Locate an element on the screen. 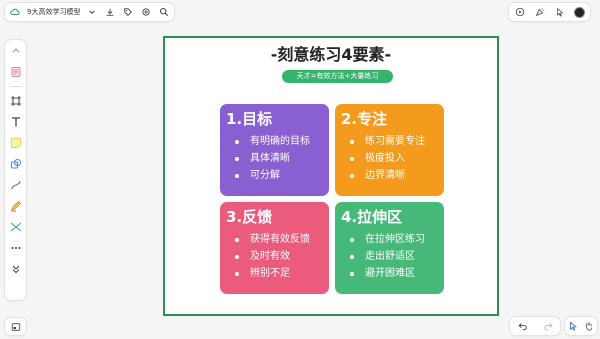 Image resolution: width=600 pixels, height=339 pixels. pen-icon is located at coordinates (16, 206).